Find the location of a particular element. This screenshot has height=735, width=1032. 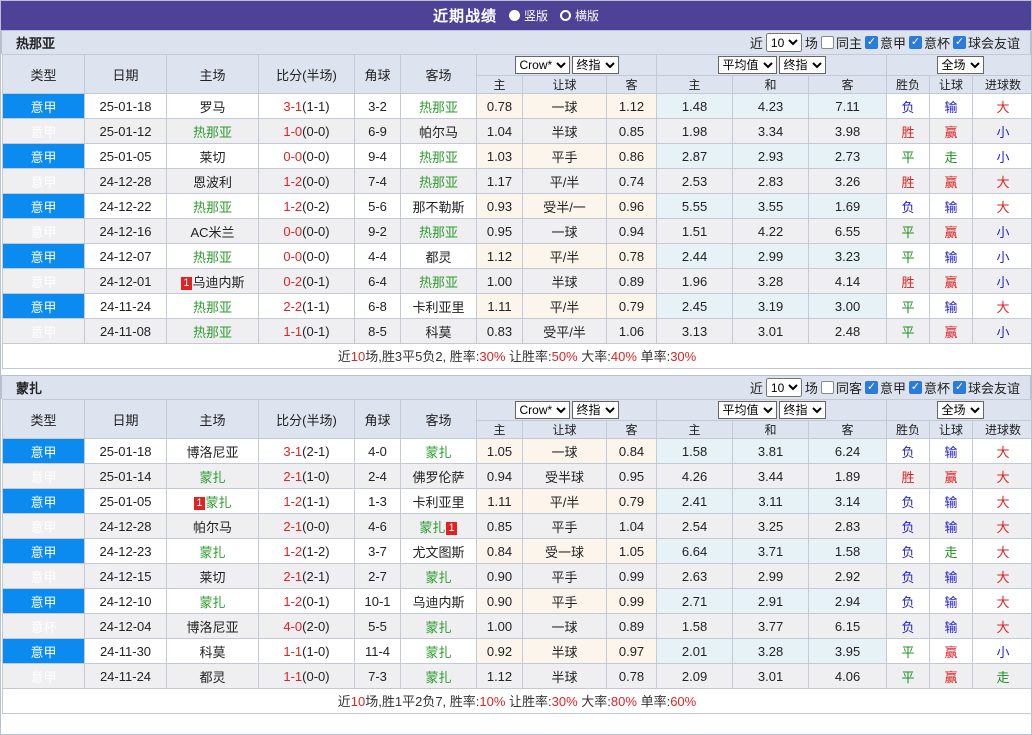

avg-home-cell: 1.51 is located at coordinates (695, 231).